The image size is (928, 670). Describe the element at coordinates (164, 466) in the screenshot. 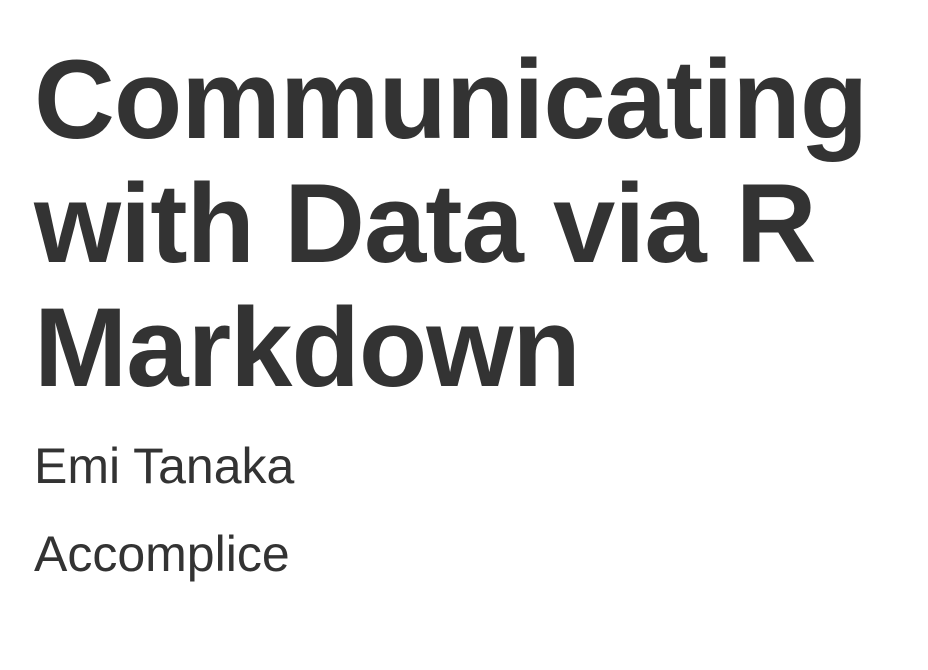

I see `author-name: Emi Tanaka` at that location.